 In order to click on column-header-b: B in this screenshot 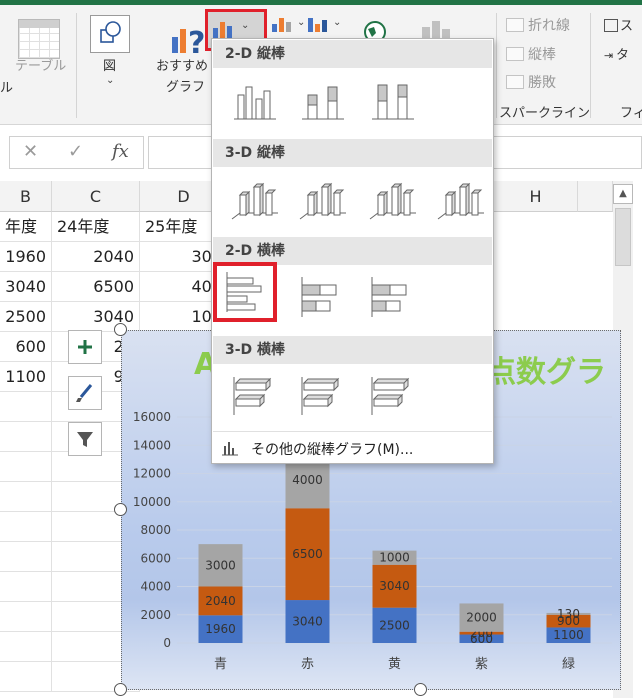, I will do `click(26, 196)`.